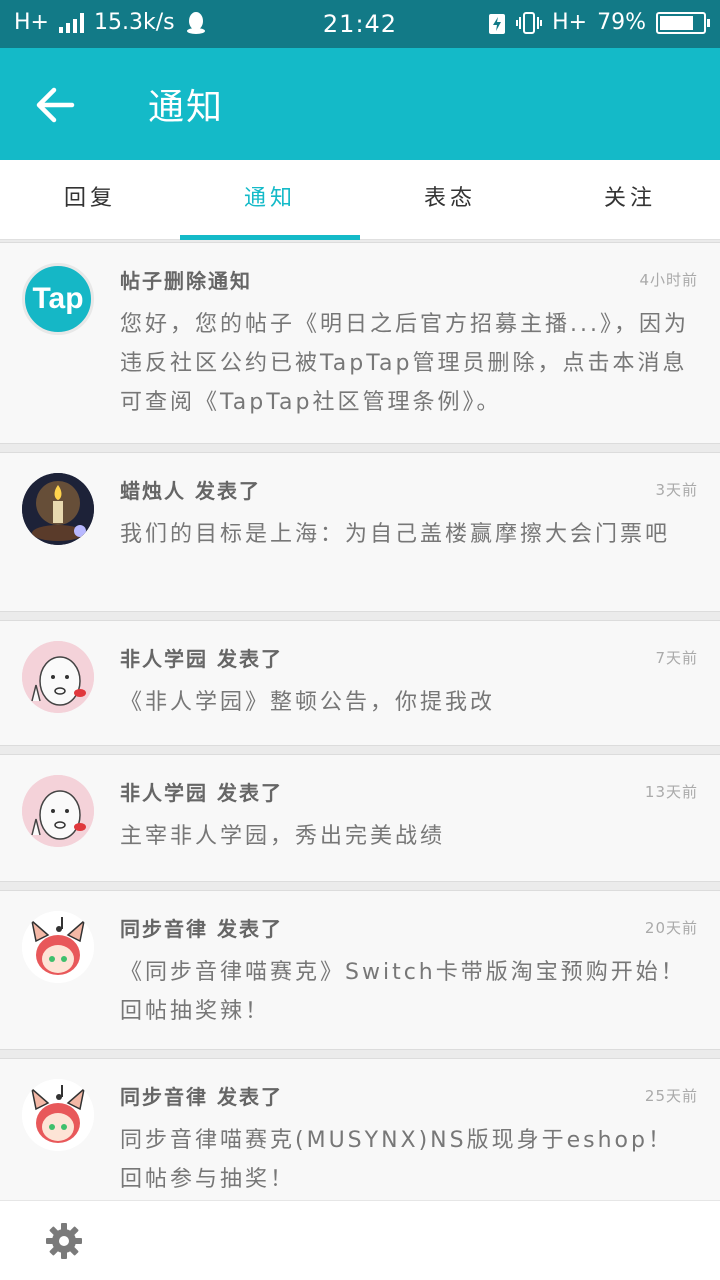 The image size is (720, 1280). Describe the element at coordinates (55, 105) in the screenshot. I see `back-arrow-icon` at that location.